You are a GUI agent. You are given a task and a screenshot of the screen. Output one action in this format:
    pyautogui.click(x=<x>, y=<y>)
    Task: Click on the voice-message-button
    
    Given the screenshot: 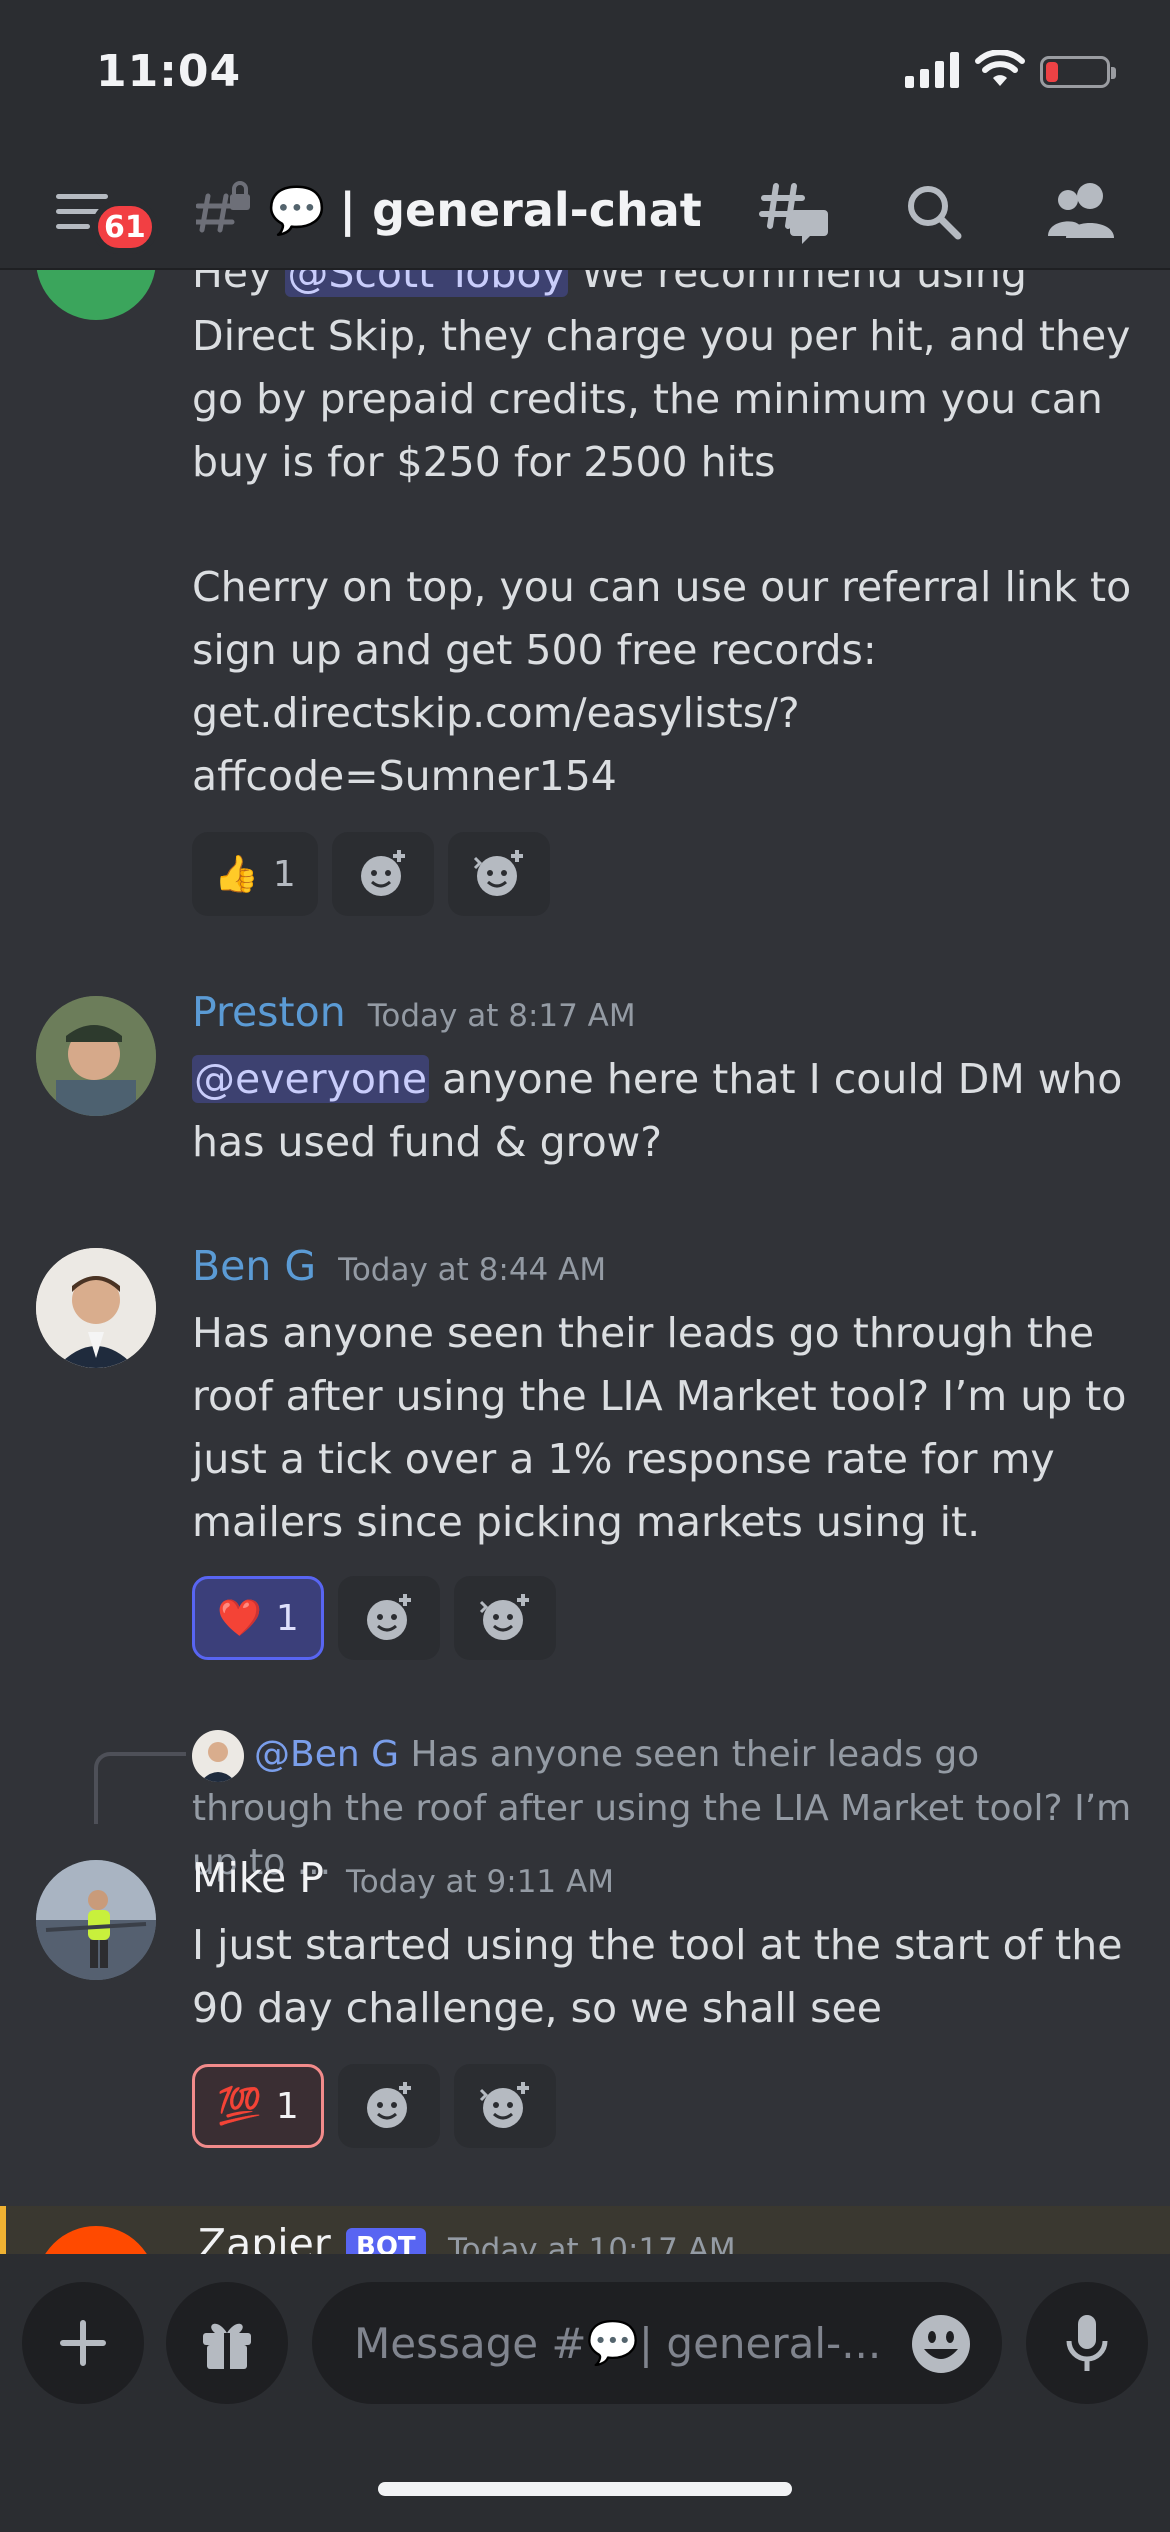 What is the action you would take?
    pyautogui.click(x=1087, y=2343)
    